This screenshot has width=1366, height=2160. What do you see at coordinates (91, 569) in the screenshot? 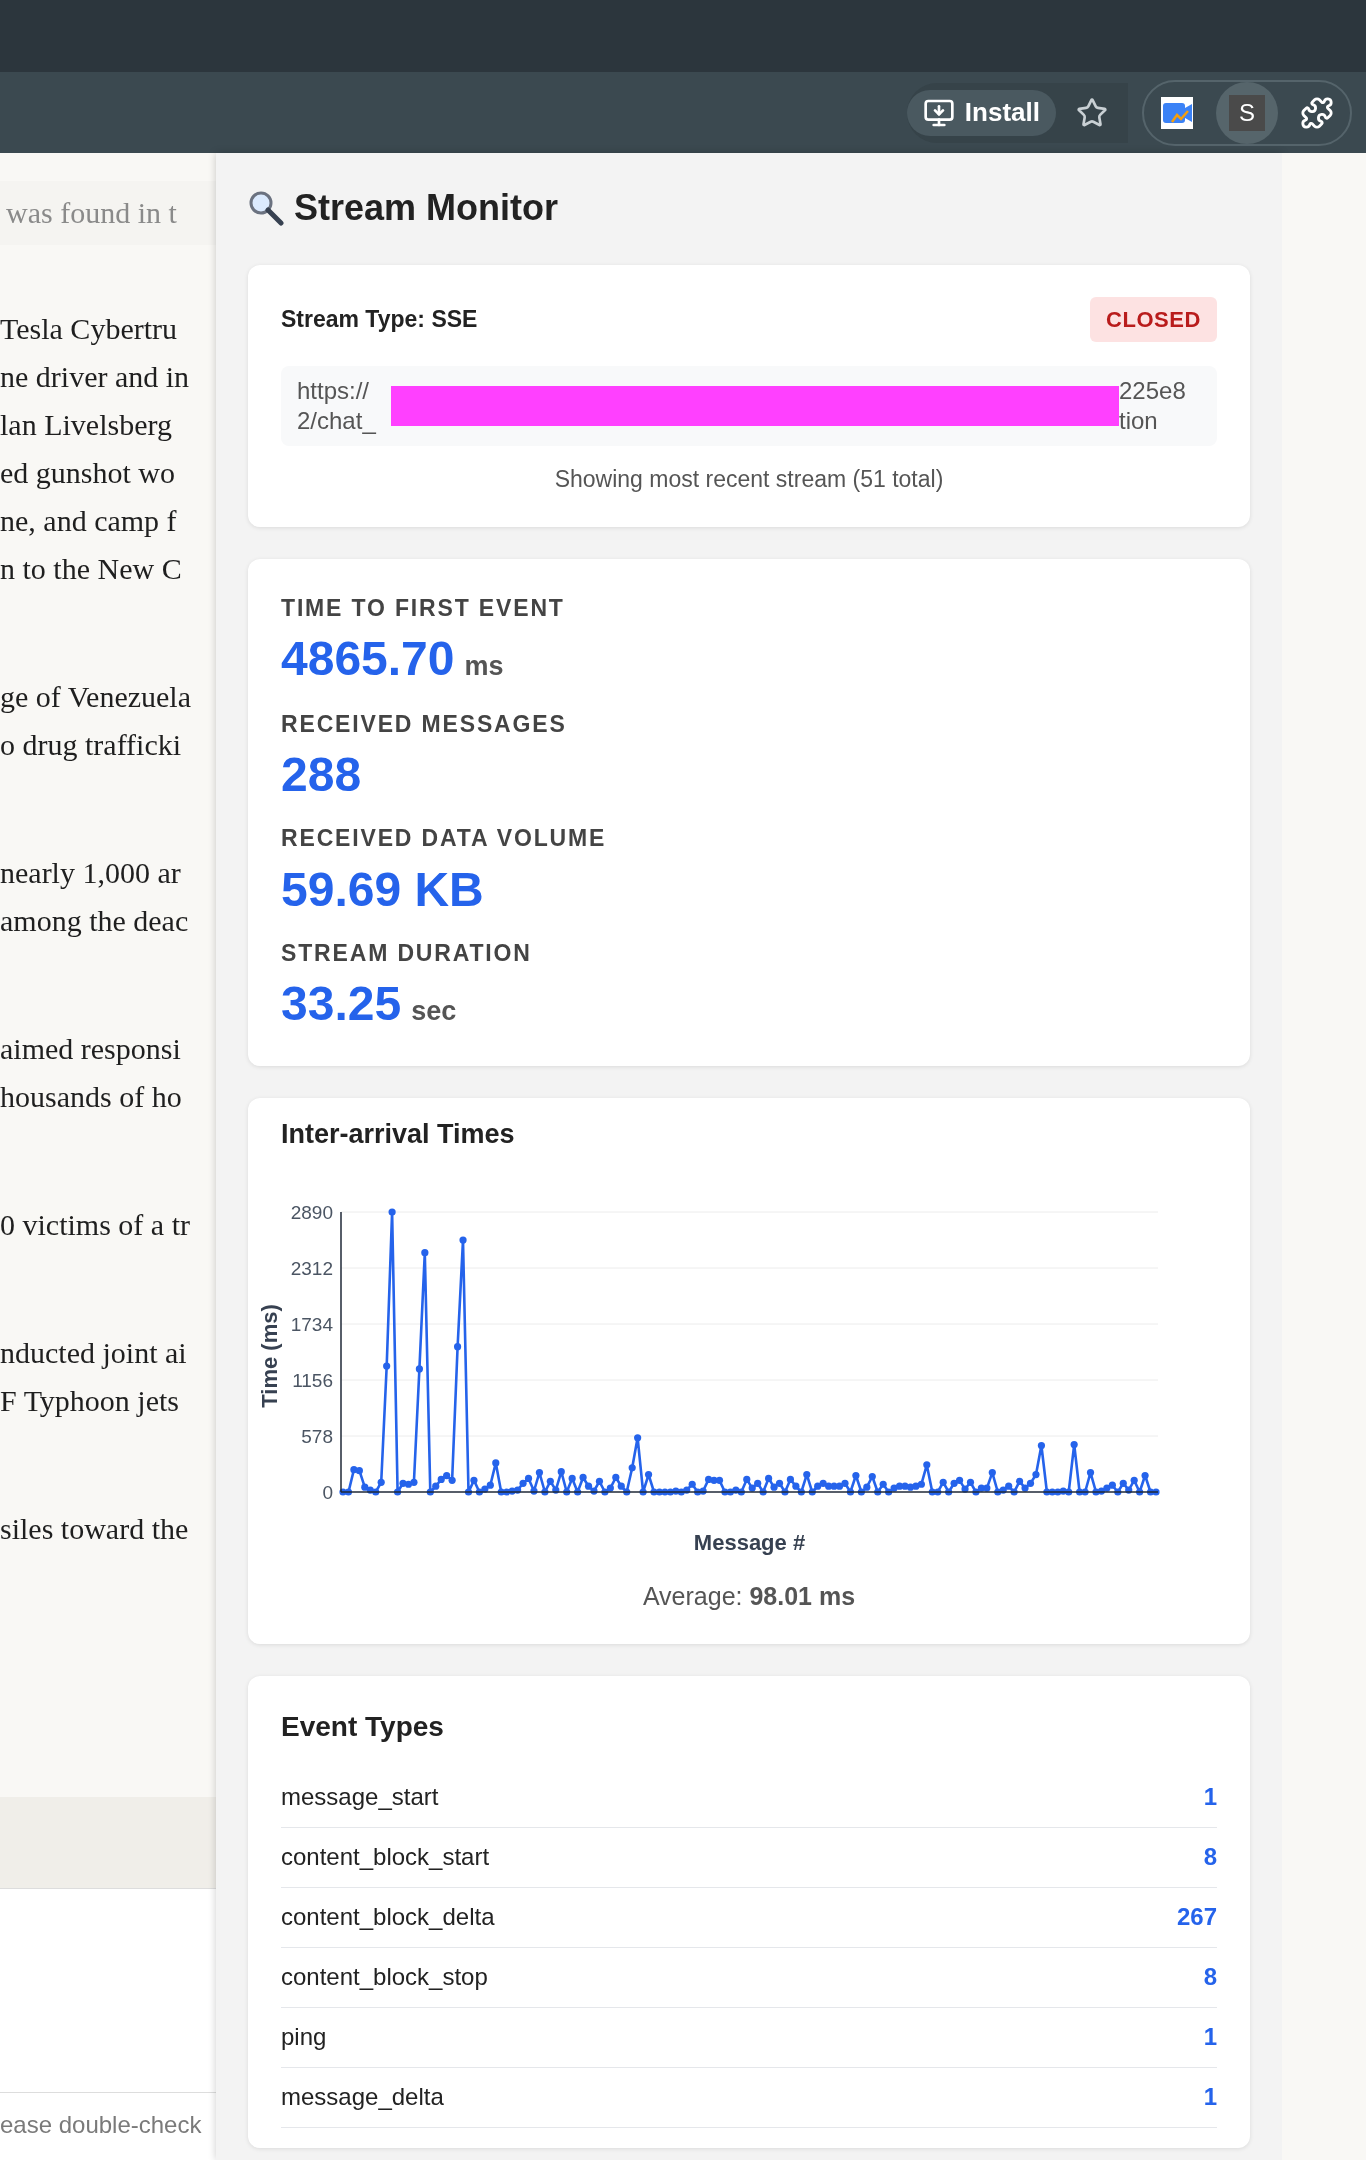
I see `article-text-line: n to the New C` at bounding box center [91, 569].